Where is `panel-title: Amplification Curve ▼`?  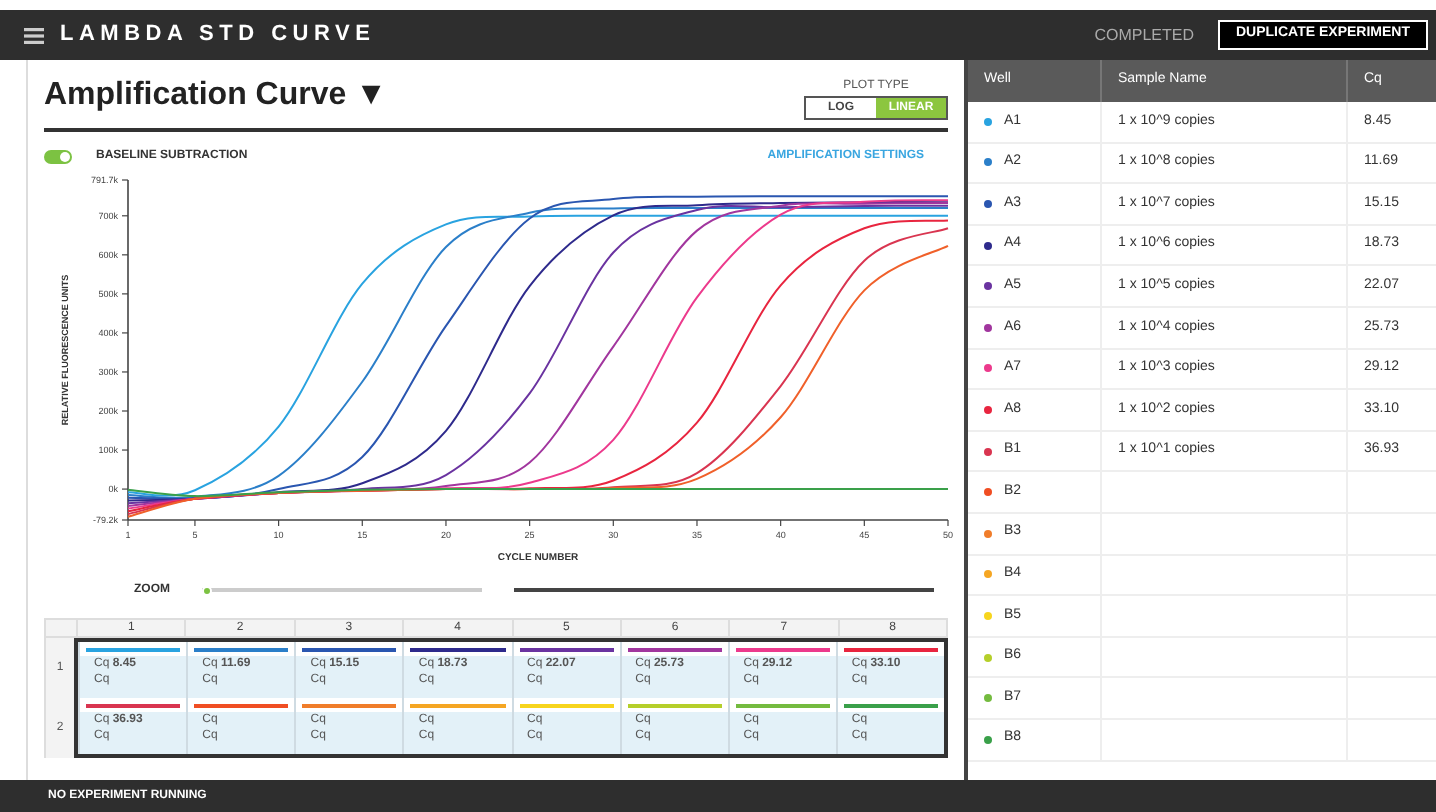 panel-title: Amplification Curve ▼ is located at coordinates (215, 96).